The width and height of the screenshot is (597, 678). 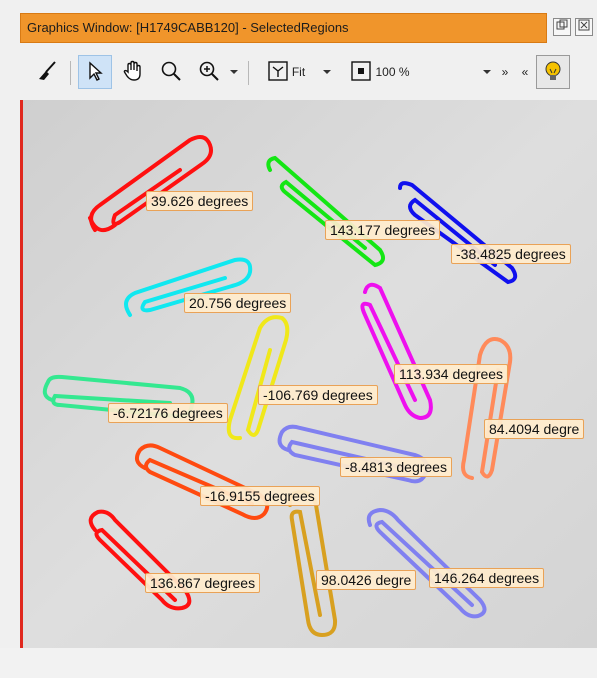 I want to click on hand-icon, so click(x=133, y=72).